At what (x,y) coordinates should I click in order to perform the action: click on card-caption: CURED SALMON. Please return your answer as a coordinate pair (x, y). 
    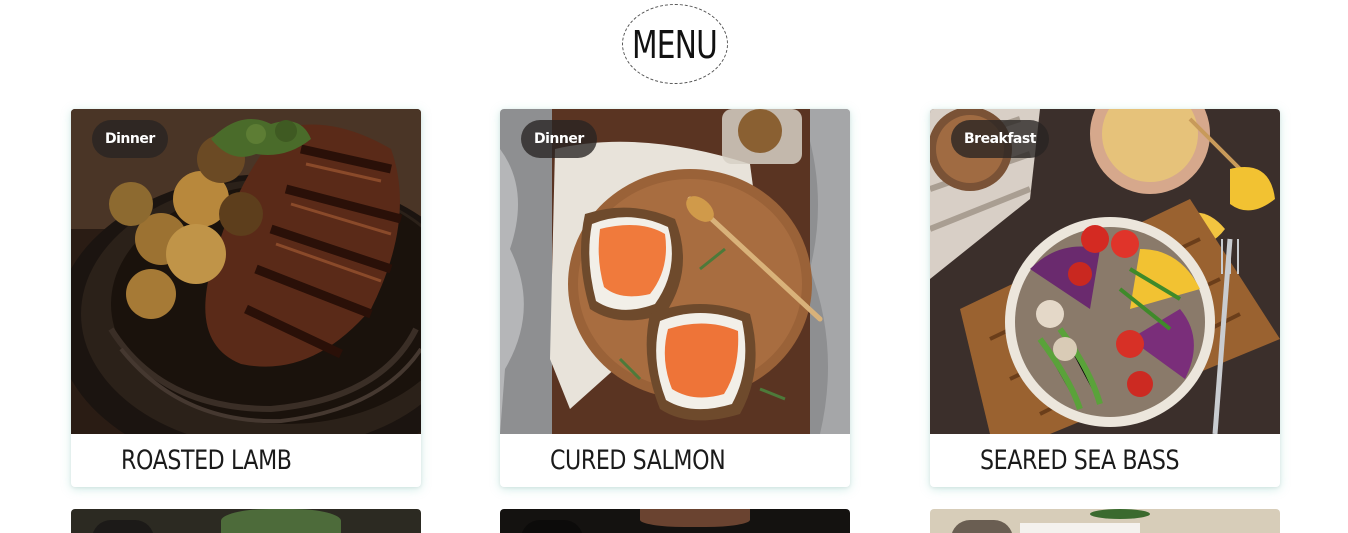
    Looking at the image, I should click on (675, 460).